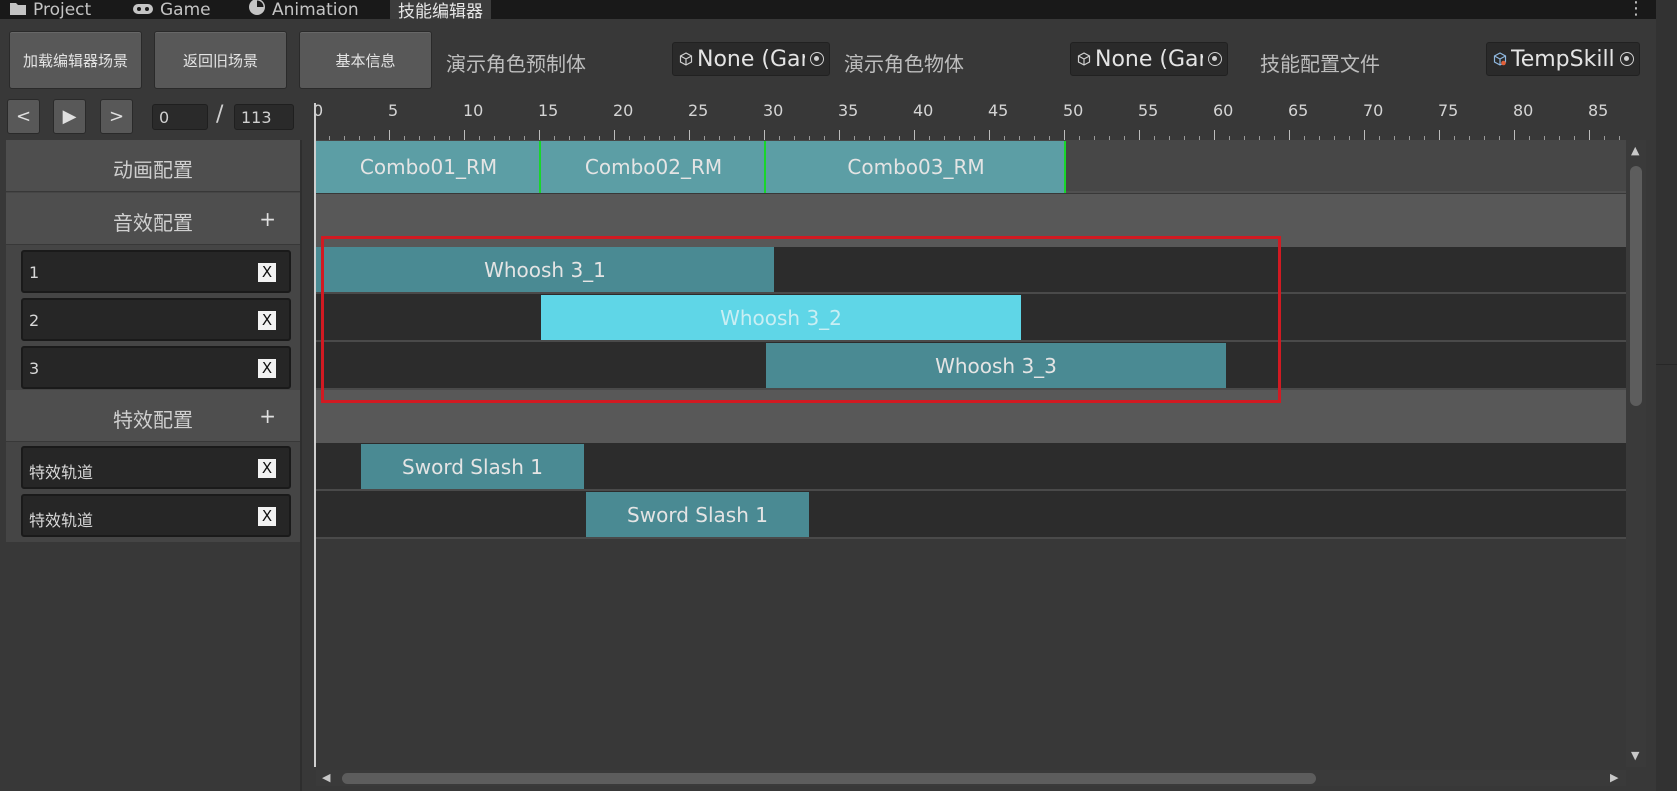  Describe the element at coordinates (998, 110) in the screenshot. I see `ruler-label: 45` at that location.